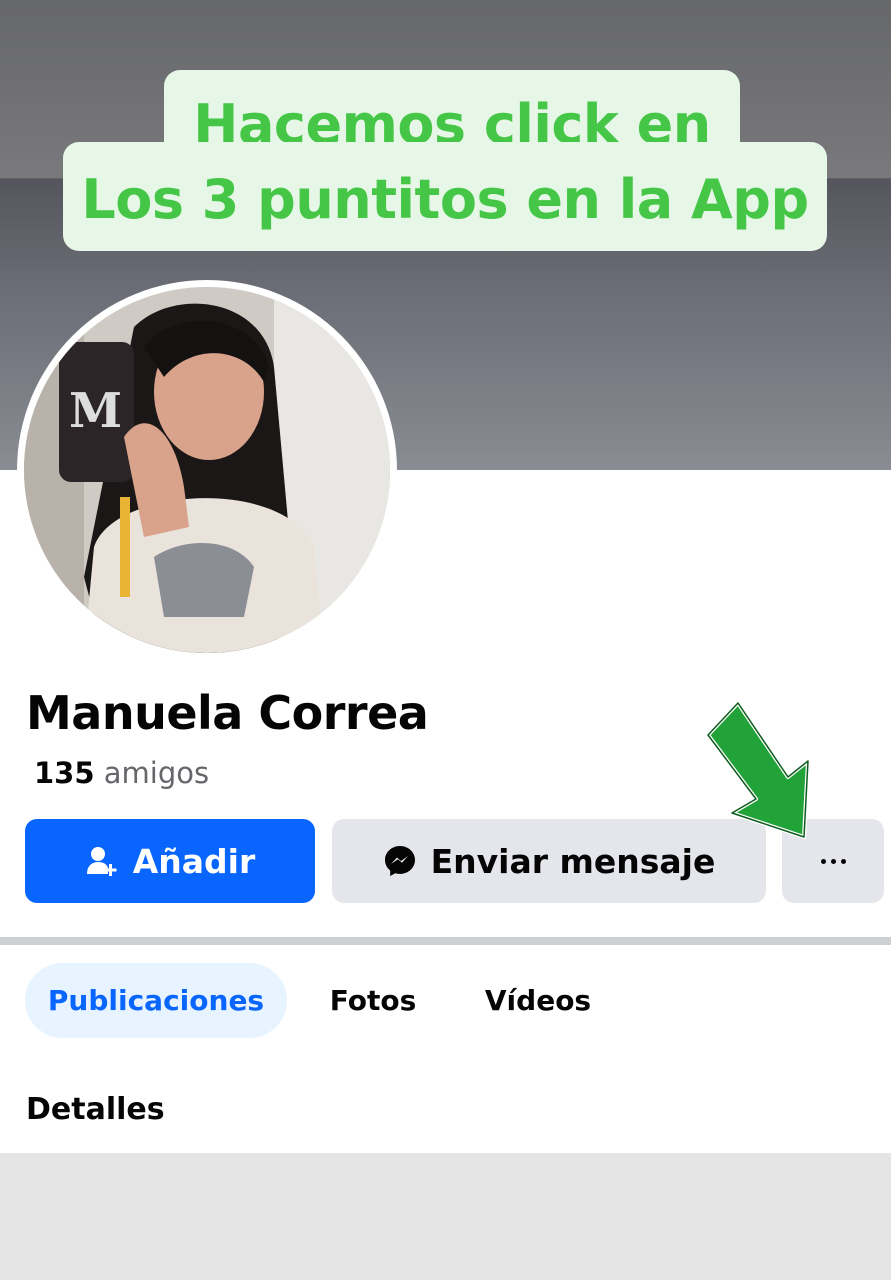 This screenshot has width=891, height=1280. Describe the element at coordinates (227, 713) in the screenshot. I see `profile-name: Manuela Correa` at that location.